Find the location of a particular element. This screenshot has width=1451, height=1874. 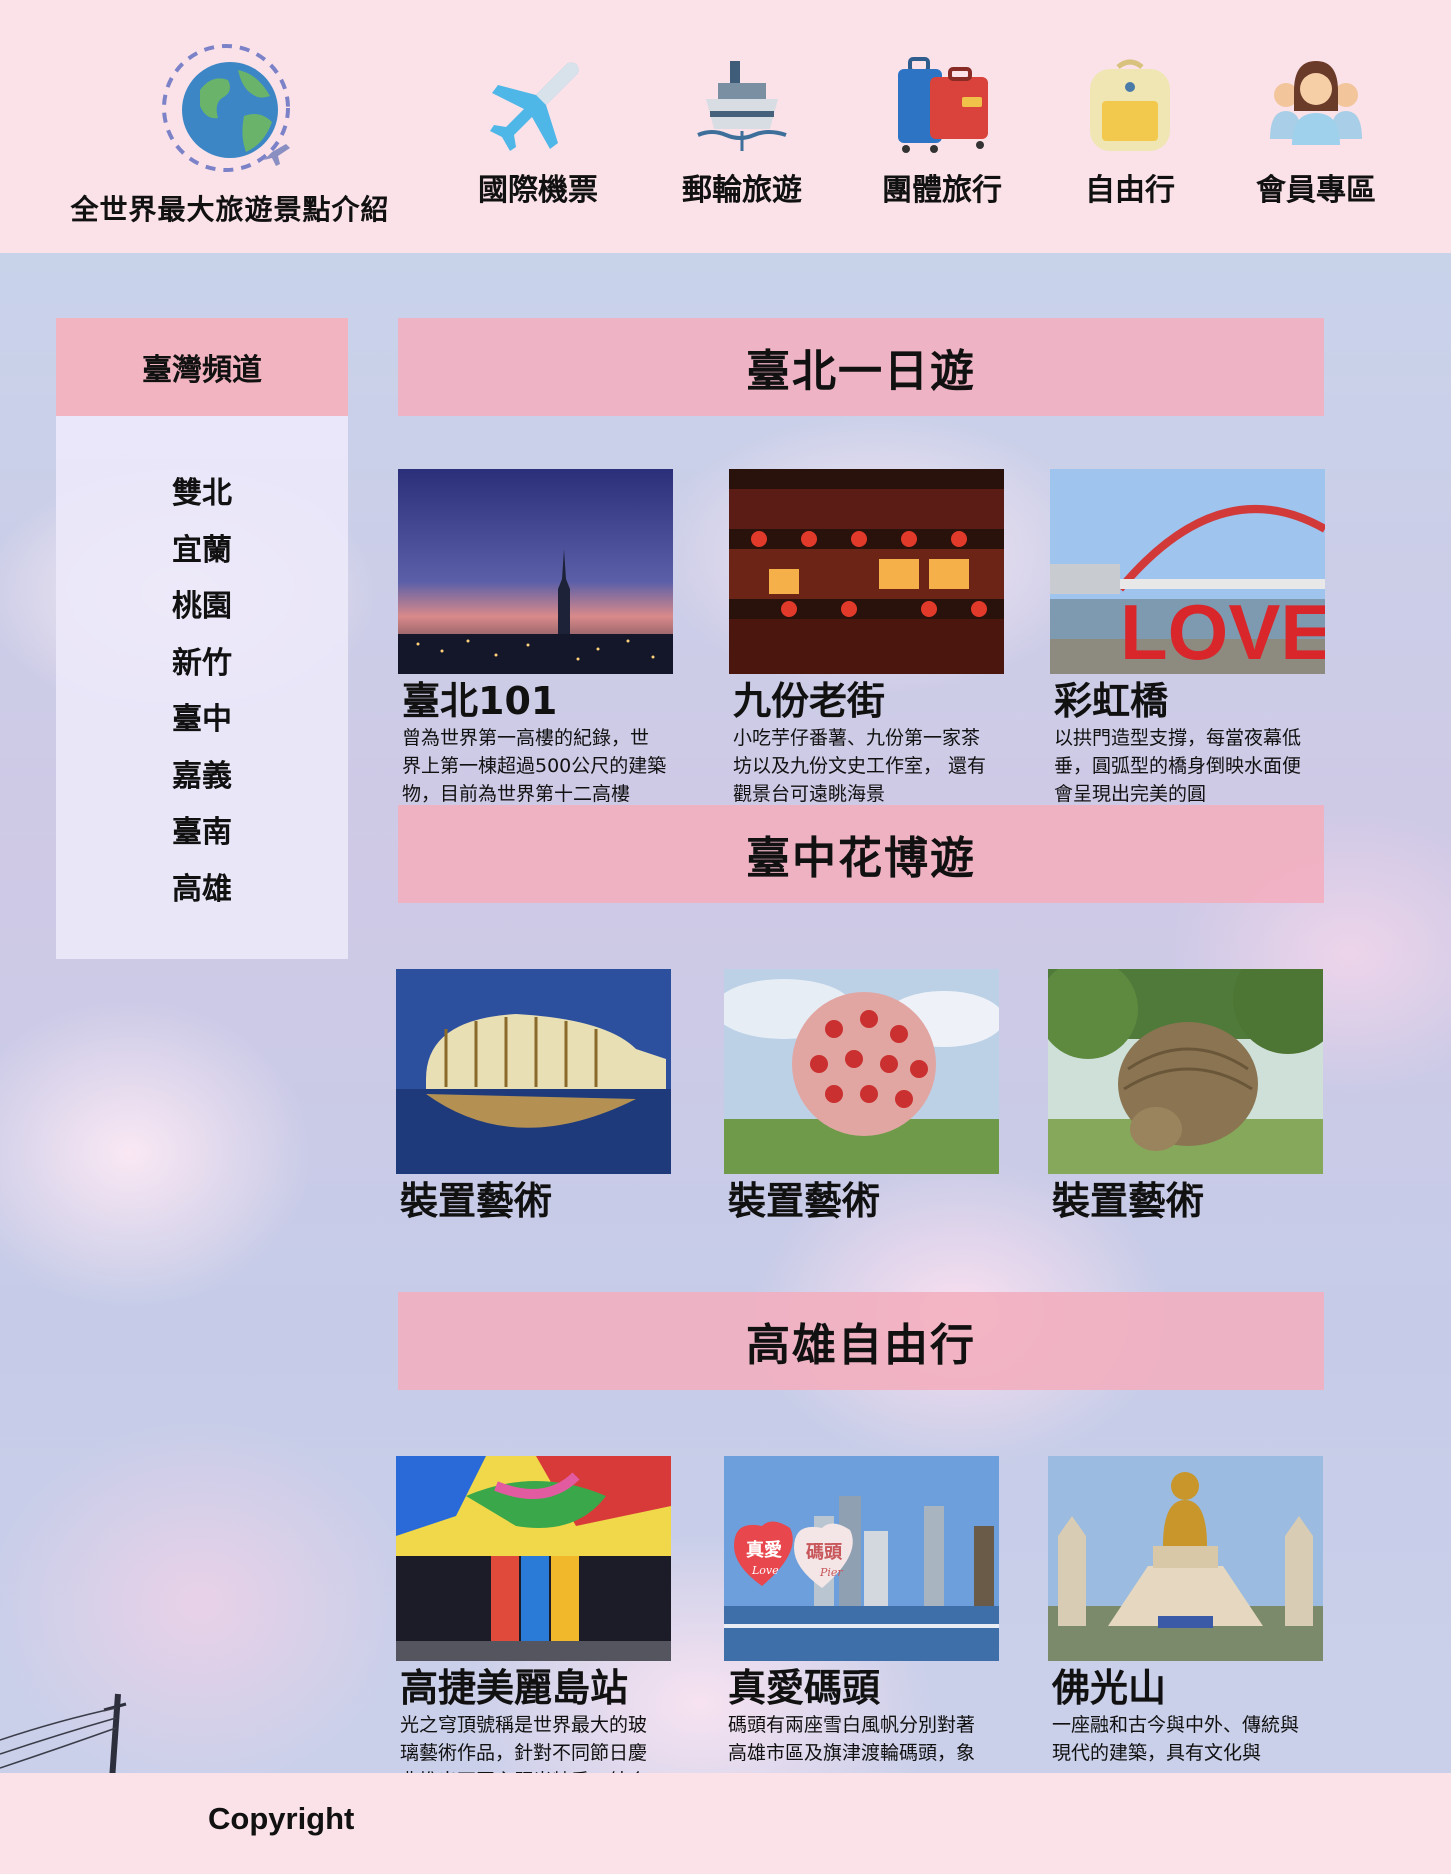

members-icon is located at coordinates (1316, 103).